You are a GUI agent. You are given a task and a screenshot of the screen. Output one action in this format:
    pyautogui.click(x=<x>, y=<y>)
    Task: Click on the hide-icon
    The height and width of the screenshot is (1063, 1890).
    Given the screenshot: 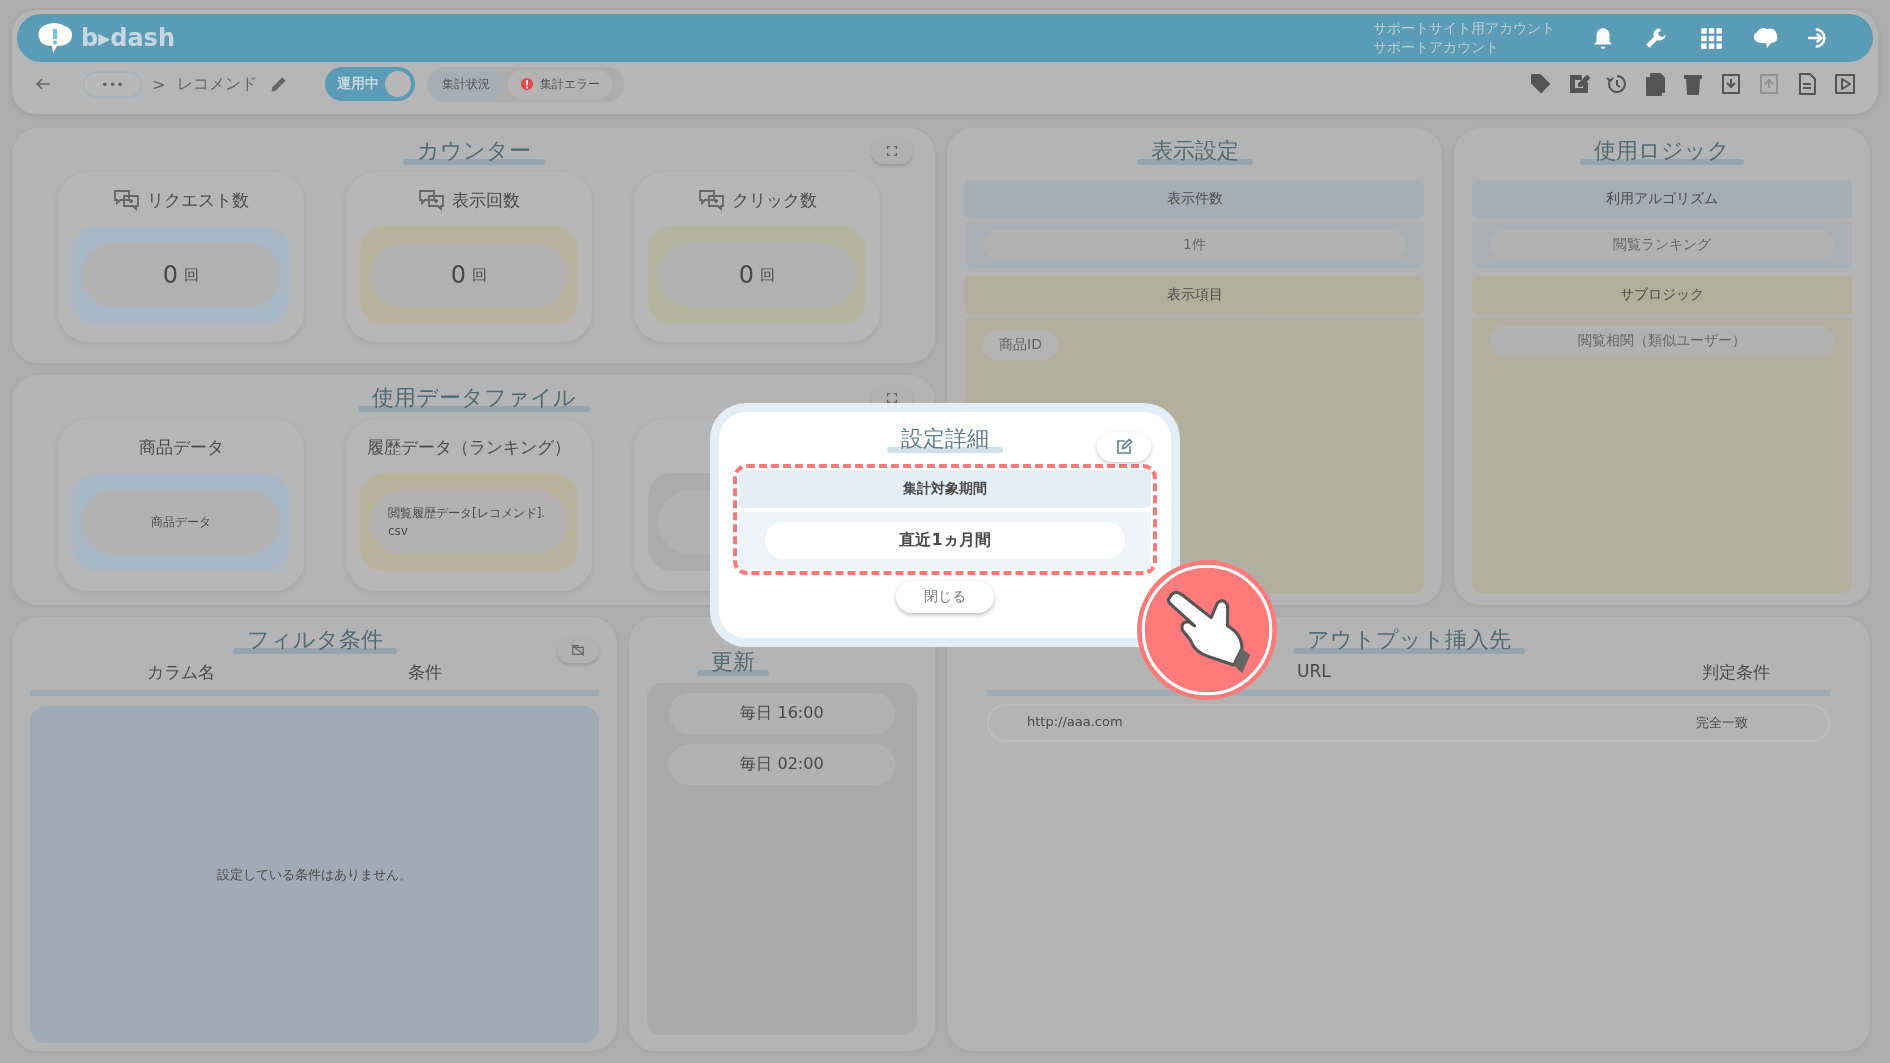 What is the action you would take?
    pyautogui.click(x=578, y=650)
    